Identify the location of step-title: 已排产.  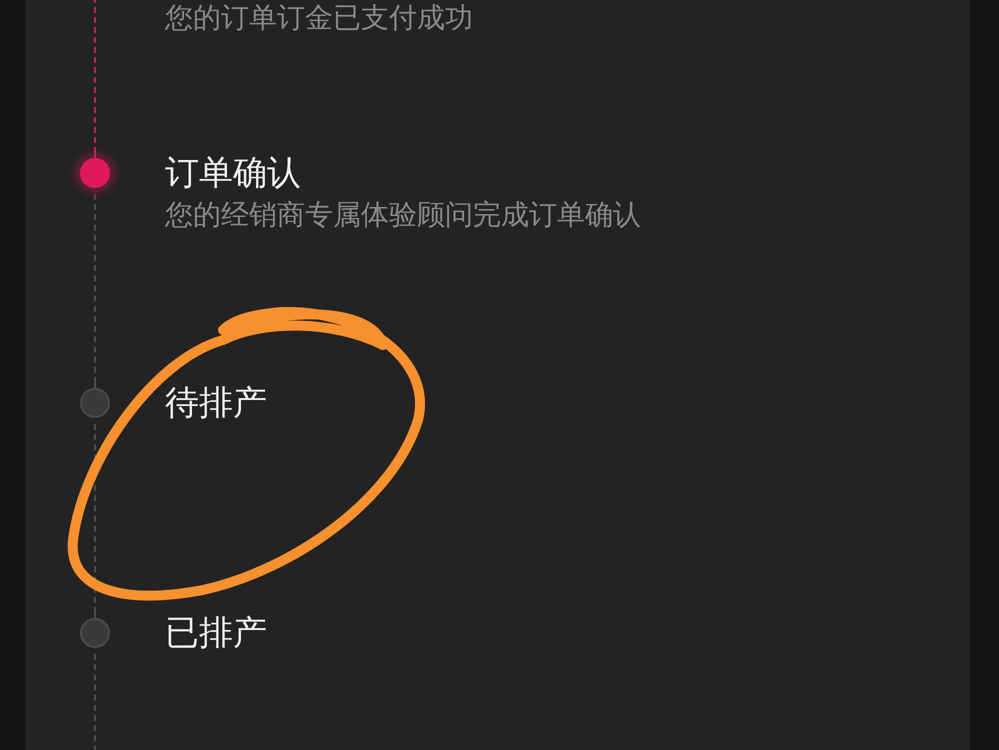
(216, 633).